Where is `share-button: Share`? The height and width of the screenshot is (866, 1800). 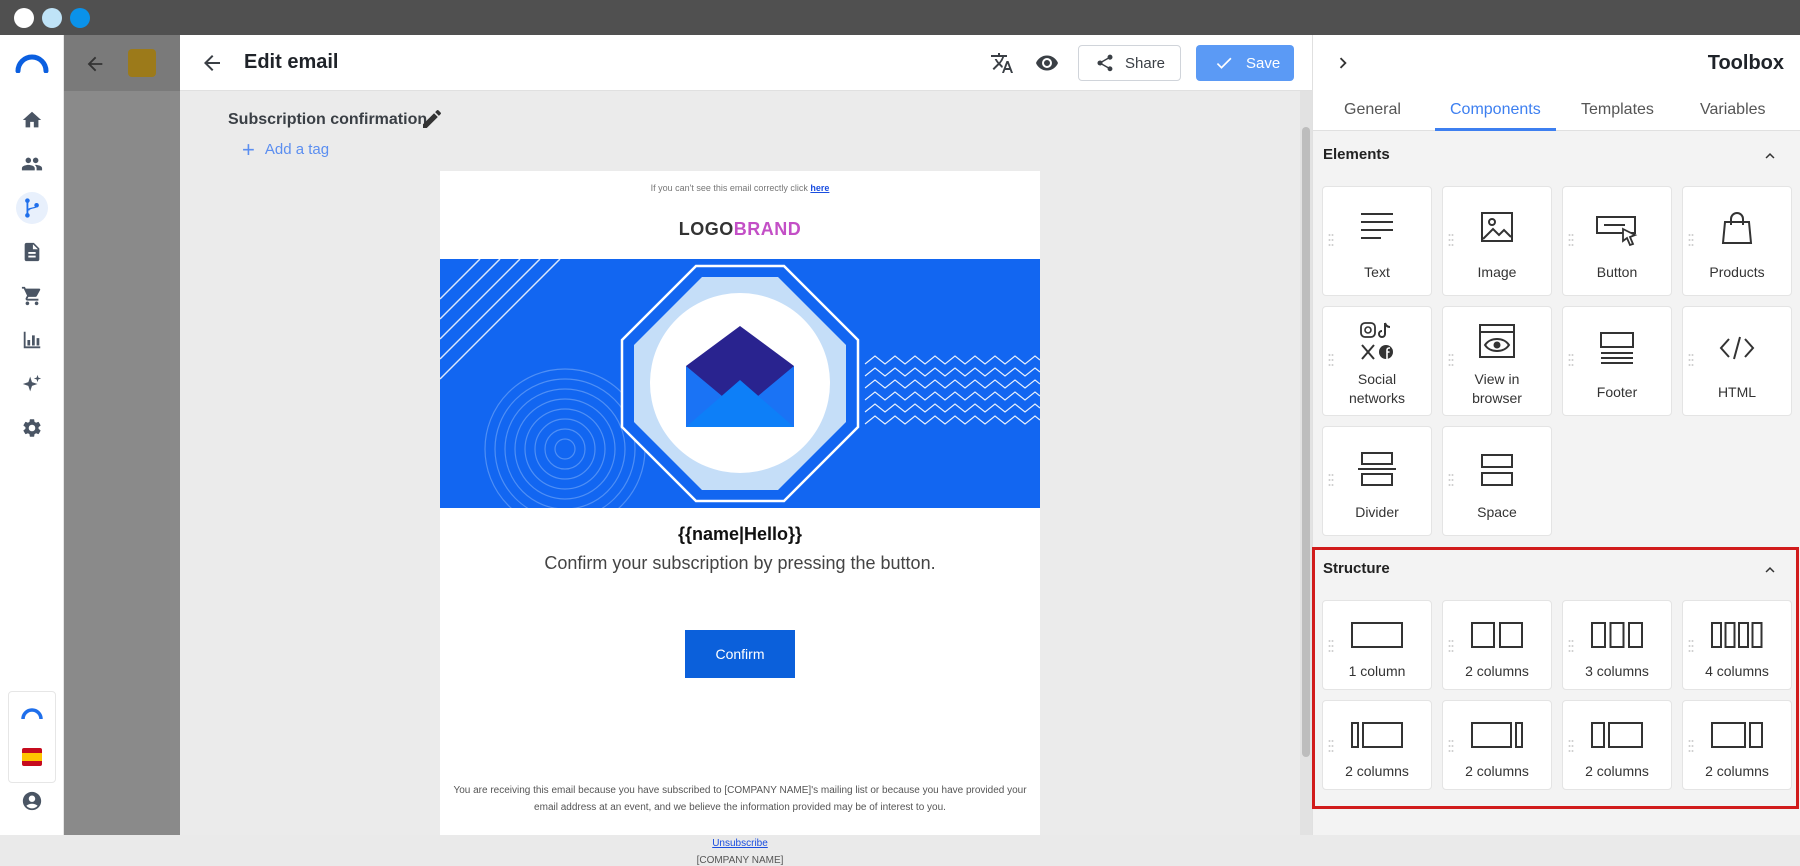 share-button: Share is located at coordinates (1129, 63).